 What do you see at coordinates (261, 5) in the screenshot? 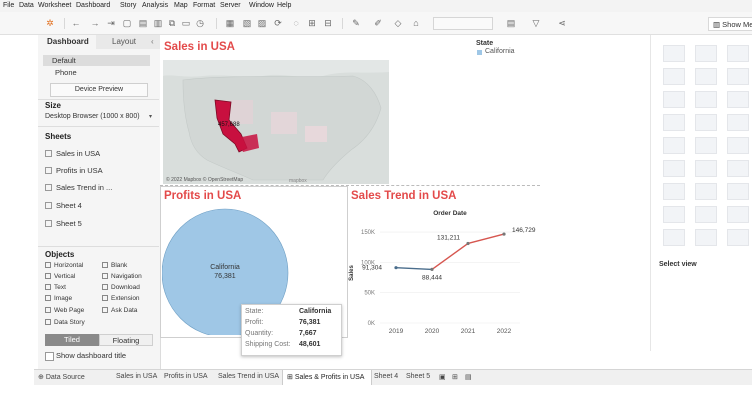
I see `menu-window: Window` at bounding box center [261, 5].